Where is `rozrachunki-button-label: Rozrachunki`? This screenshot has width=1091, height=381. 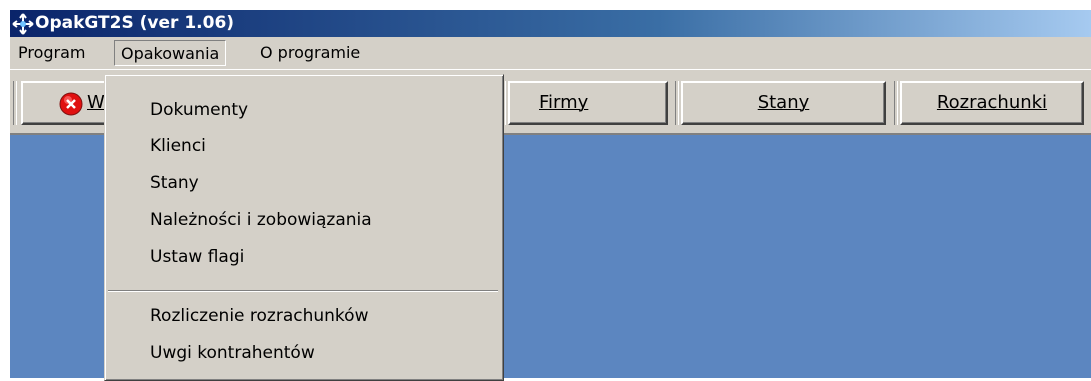
rozrachunki-button-label: Rozrachunki is located at coordinates (992, 102).